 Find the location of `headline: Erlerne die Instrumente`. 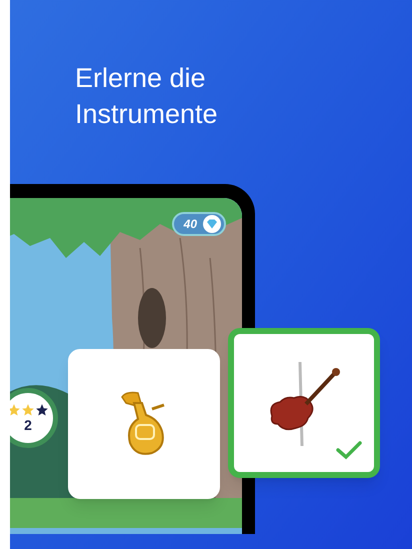

headline: Erlerne die Instrumente is located at coordinates (147, 96).